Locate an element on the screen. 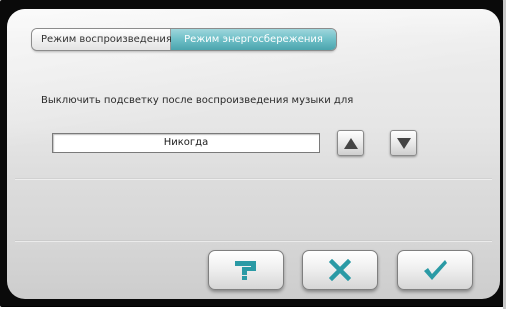 This screenshot has height=309, width=506. cancel-button is located at coordinates (340, 270).